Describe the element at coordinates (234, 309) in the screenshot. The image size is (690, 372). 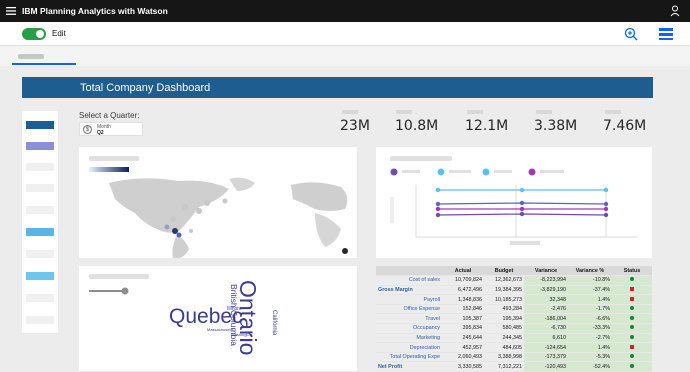
I see `word-illinois: Illinois` at that location.